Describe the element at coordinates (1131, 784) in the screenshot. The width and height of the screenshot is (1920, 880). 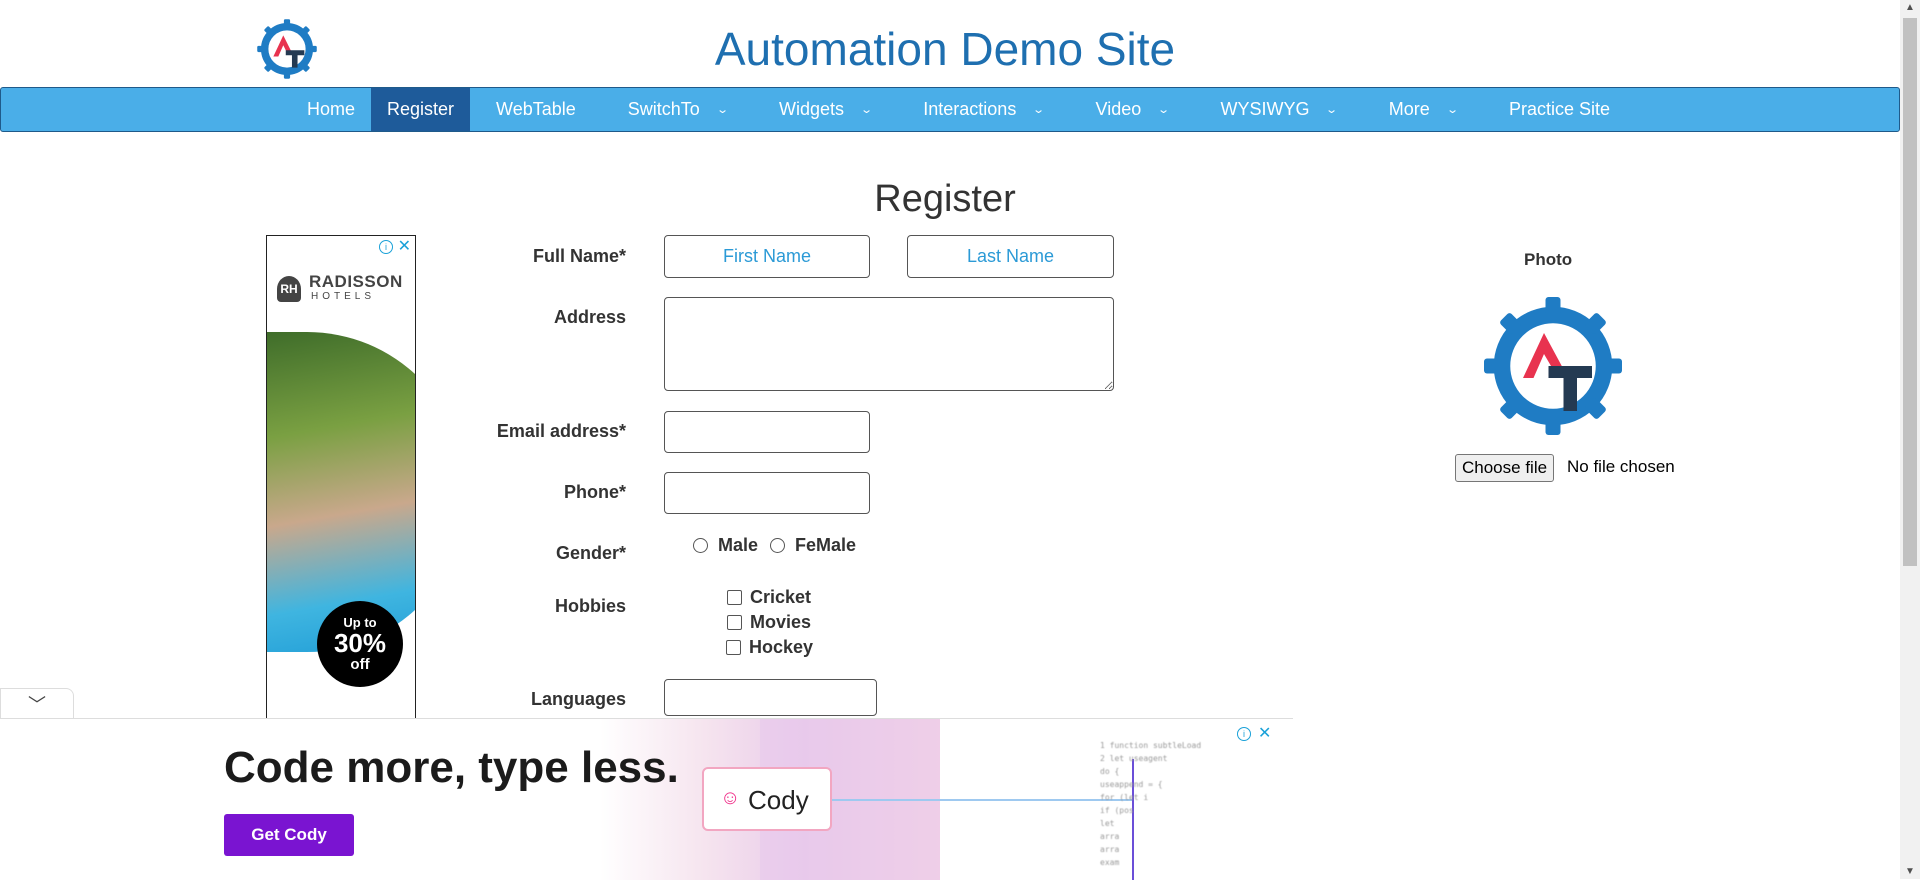
I see `code-line: useappend = {` at that location.